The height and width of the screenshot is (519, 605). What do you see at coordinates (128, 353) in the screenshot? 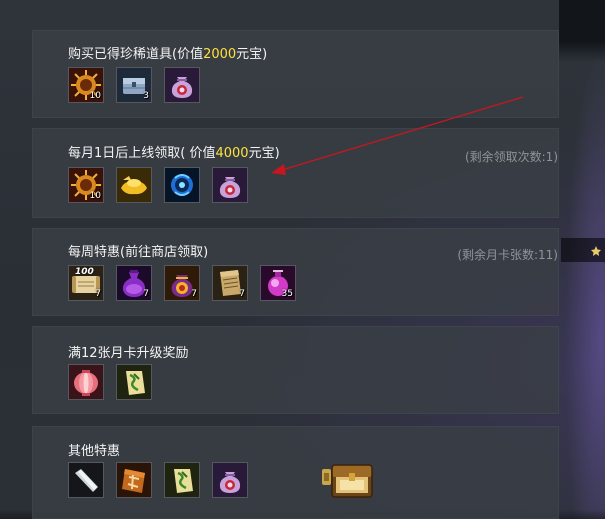
I see `section-title: 满12张月卡升级奖励` at bounding box center [128, 353].